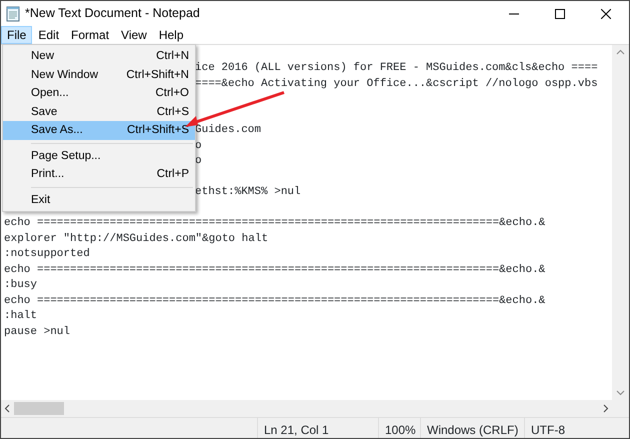  What do you see at coordinates (472, 428) in the screenshot?
I see `line-ending: Windows (CRLF)` at bounding box center [472, 428].